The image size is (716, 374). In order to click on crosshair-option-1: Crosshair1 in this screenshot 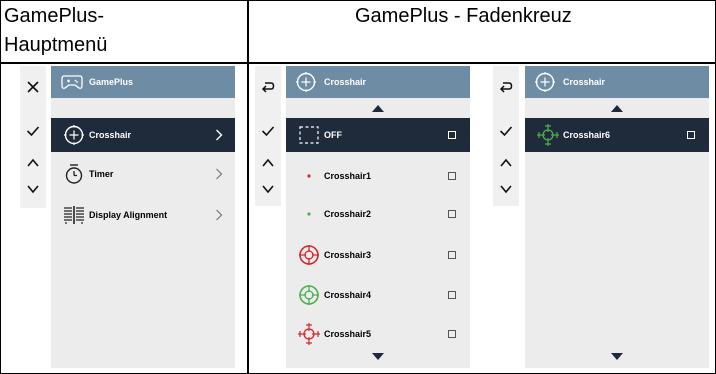, I will do `click(378, 176)`.